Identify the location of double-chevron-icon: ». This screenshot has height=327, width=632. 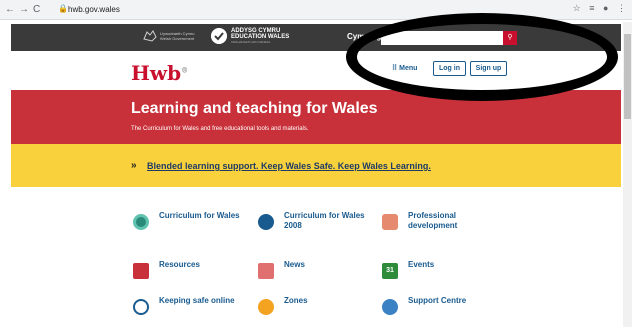
(134, 165).